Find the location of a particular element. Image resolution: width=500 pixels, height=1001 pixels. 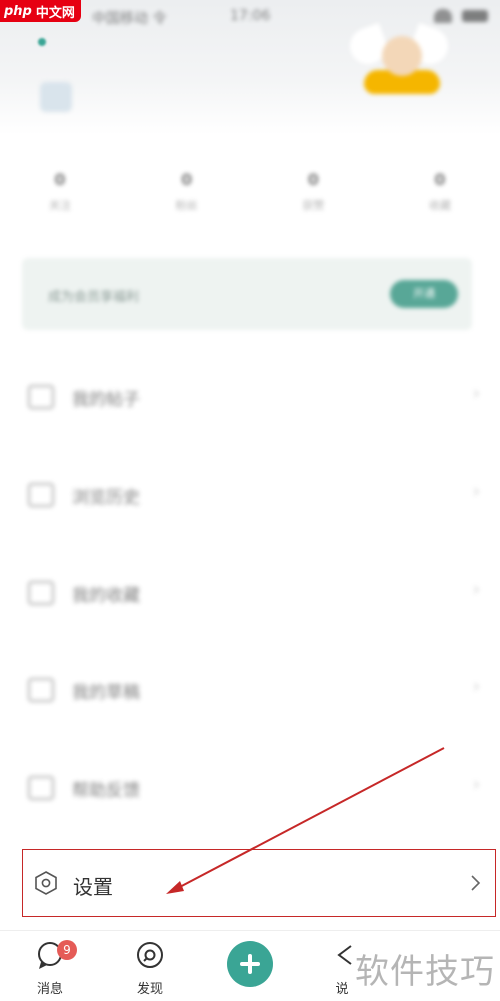

profile-stats: 0 关注 0 粉丝 0 获赞 0 收藏 is located at coordinates (250, 191).